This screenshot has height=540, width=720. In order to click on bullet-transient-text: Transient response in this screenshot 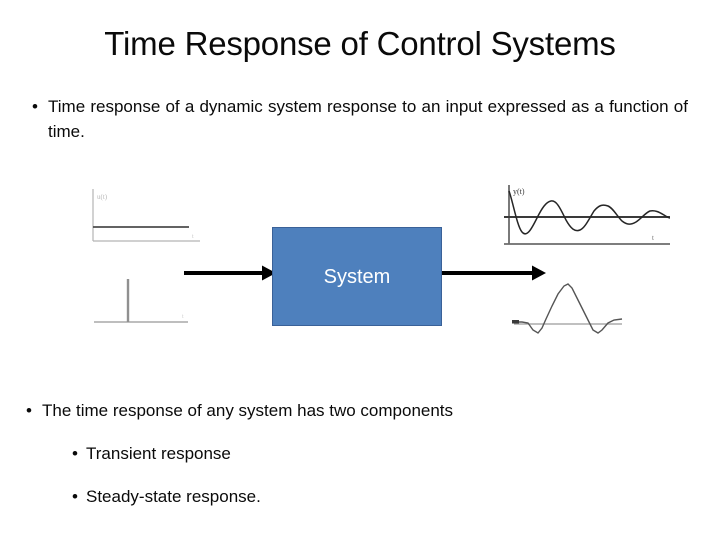, I will do `click(158, 453)`.